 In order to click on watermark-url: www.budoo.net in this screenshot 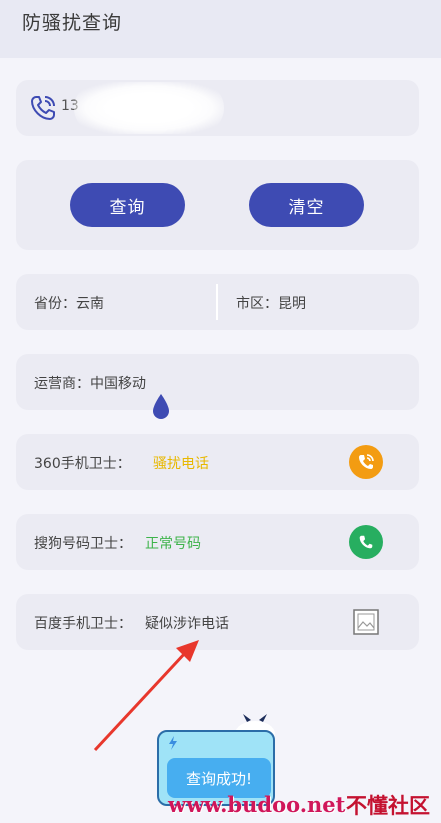, I will do `click(257, 804)`.